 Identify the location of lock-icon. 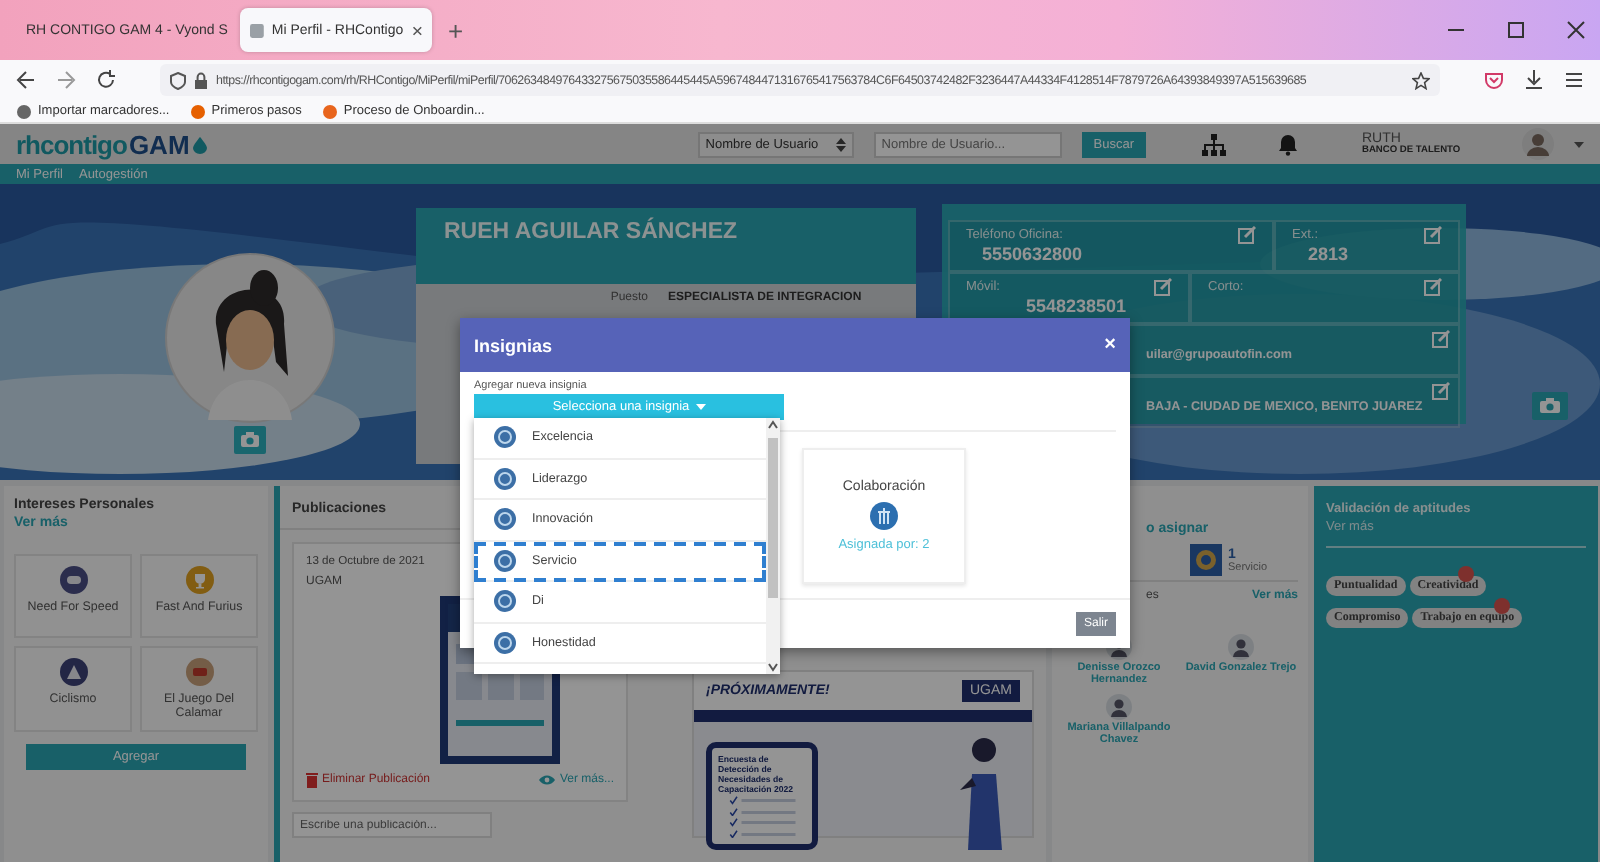
(201, 80).